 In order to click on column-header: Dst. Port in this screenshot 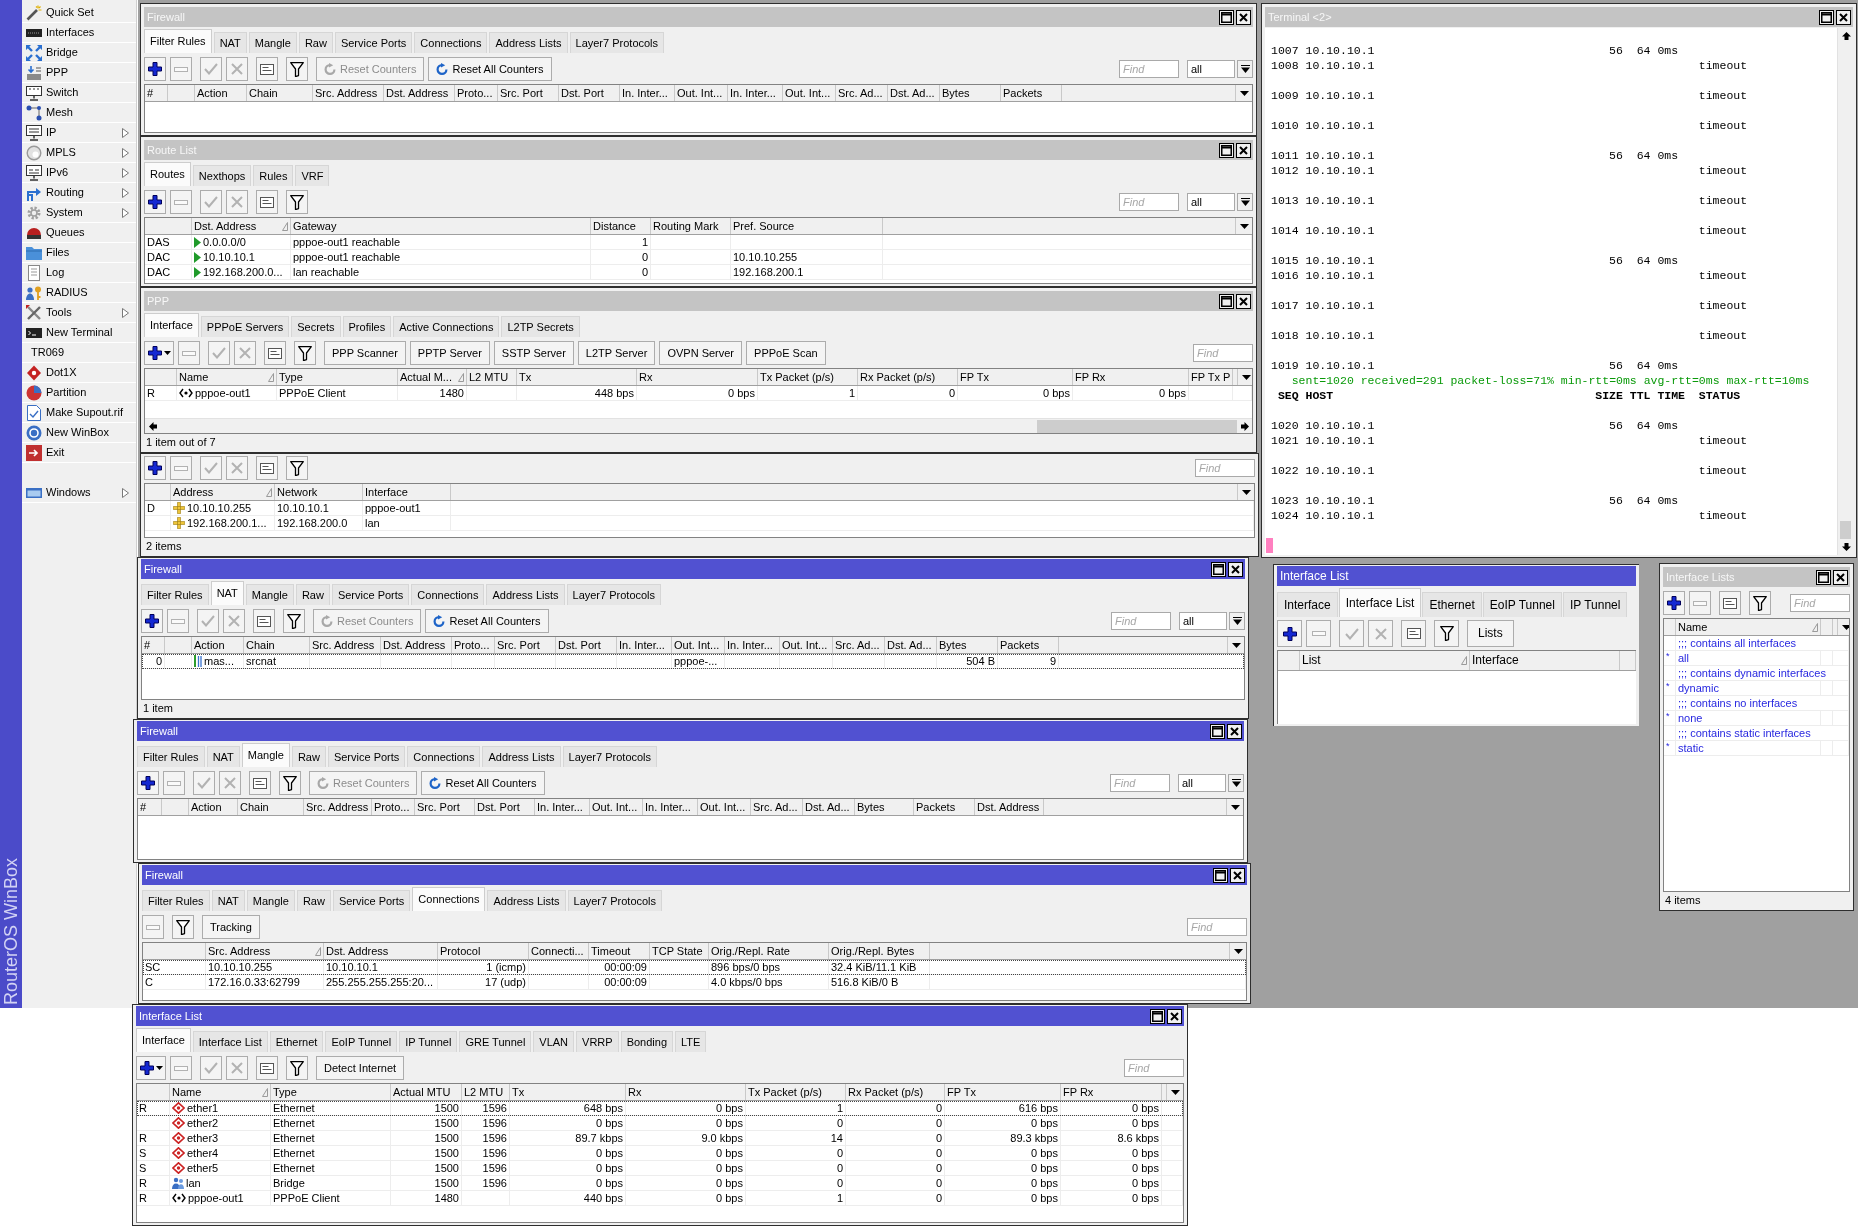, I will do `click(579, 645)`.